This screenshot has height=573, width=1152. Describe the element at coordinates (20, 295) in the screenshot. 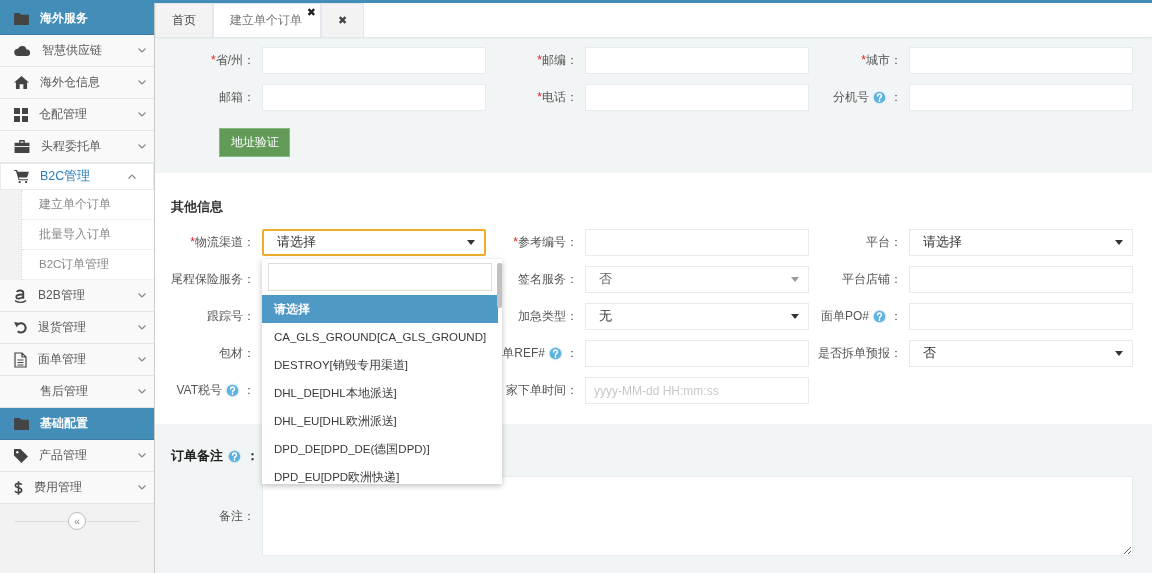

I see `amazon-icon` at that location.